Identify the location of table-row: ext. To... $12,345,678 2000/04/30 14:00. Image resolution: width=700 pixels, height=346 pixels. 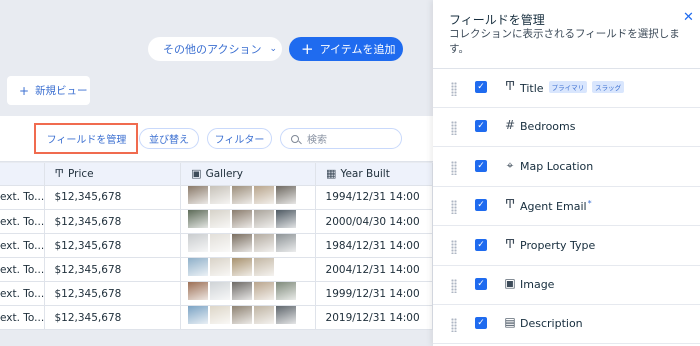
(216, 221).